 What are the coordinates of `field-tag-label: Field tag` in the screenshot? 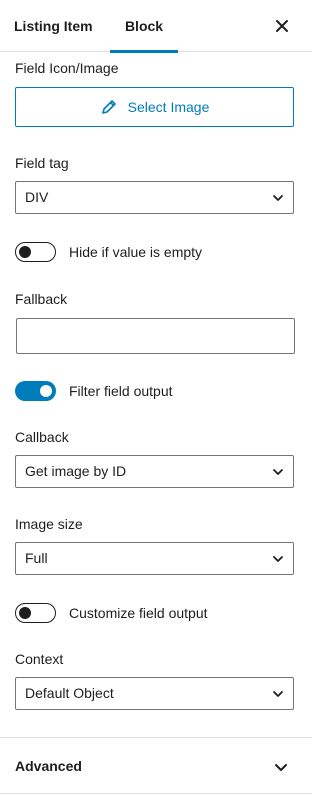 It's located at (42, 163).